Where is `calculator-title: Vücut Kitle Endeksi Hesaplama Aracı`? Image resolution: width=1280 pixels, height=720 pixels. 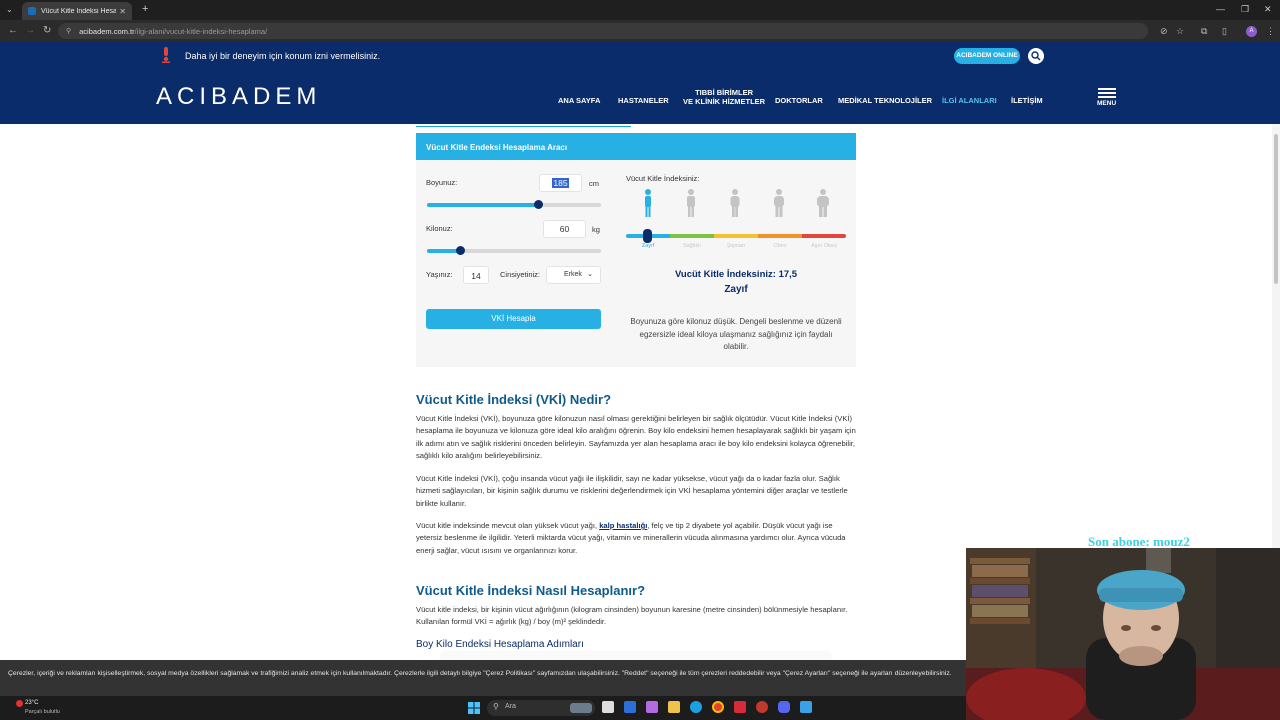
calculator-title: Vücut Kitle Endeksi Hesaplama Aracı is located at coordinates (636, 146).